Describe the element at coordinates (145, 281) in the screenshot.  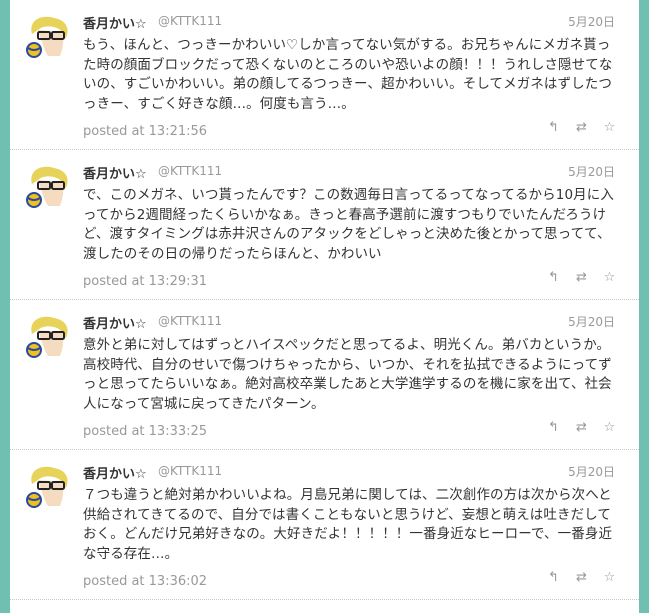
I see `posted-time: posted at 13:29:31` at that location.